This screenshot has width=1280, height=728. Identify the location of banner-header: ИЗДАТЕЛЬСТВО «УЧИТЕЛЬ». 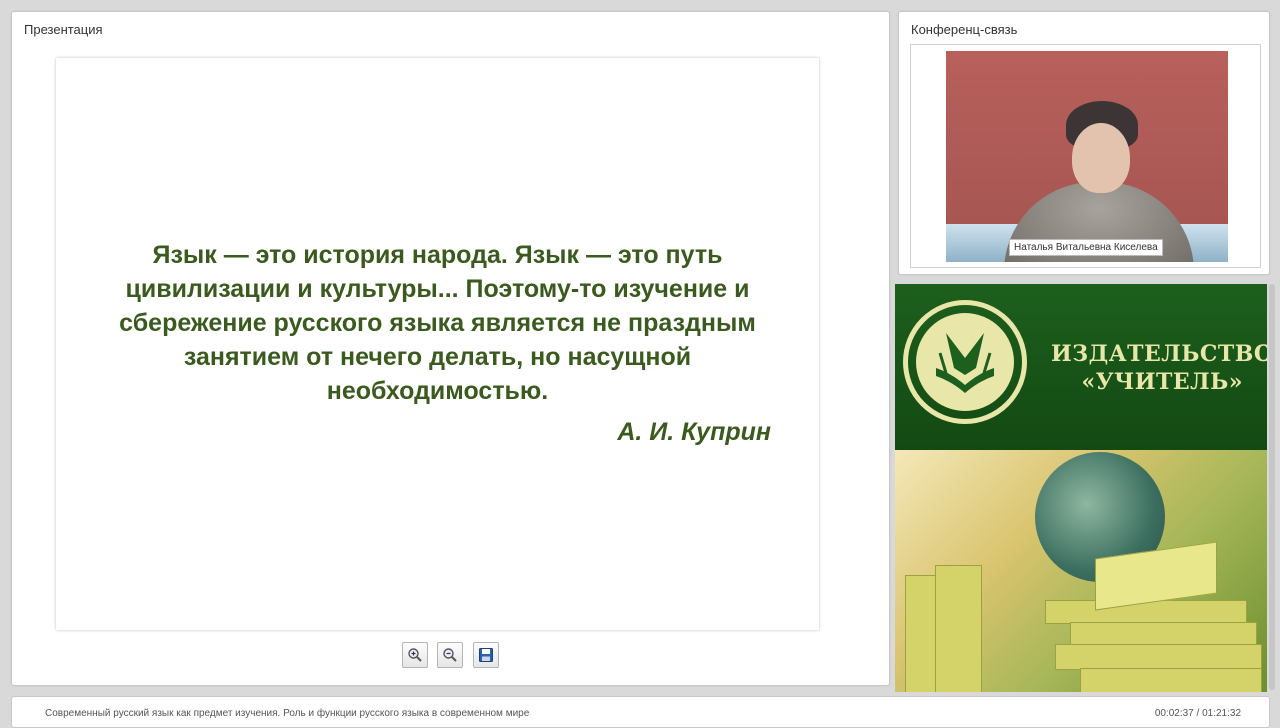
(1081, 367).